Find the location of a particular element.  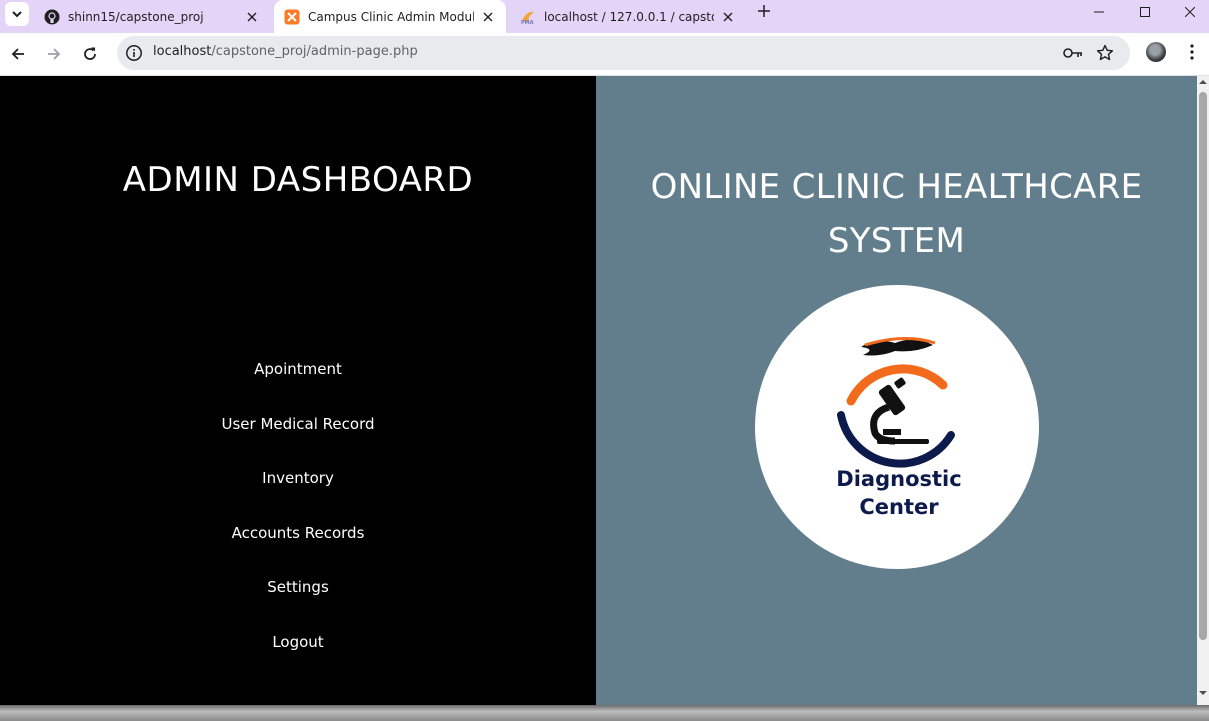

diagnostic-center-logo: Diagnostic Center is located at coordinates (899, 427).